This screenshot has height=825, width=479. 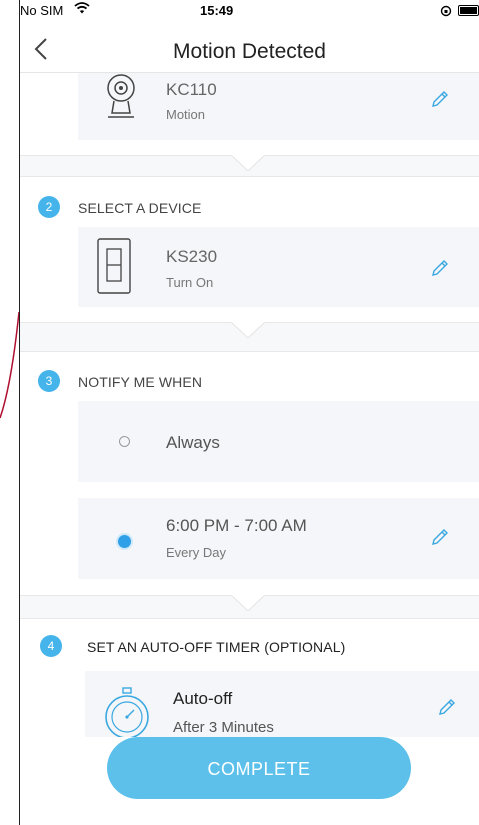 I want to click on step2-device-action: Turn On, so click(x=190, y=282).